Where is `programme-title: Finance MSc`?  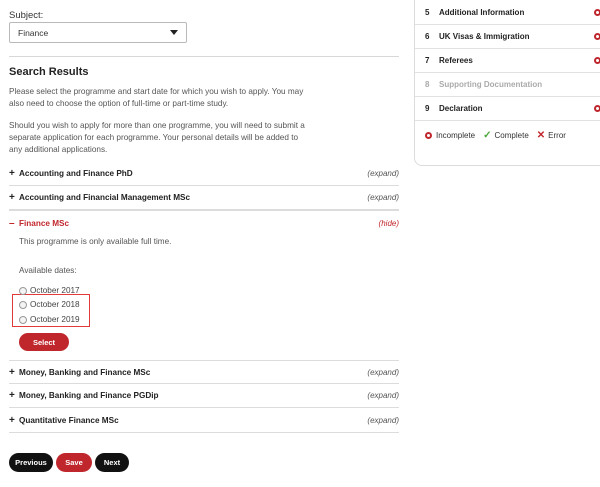
programme-title: Finance MSc is located at coordinates (44, 223).